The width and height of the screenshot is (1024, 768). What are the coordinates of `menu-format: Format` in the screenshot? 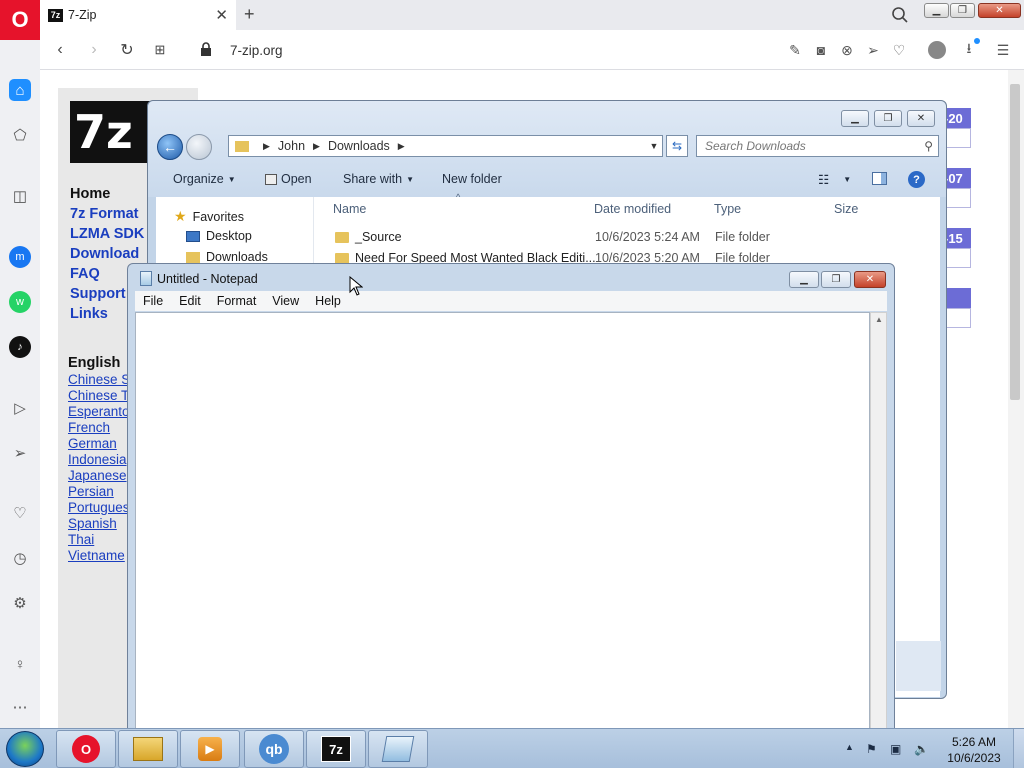 It's located at (237, 301).